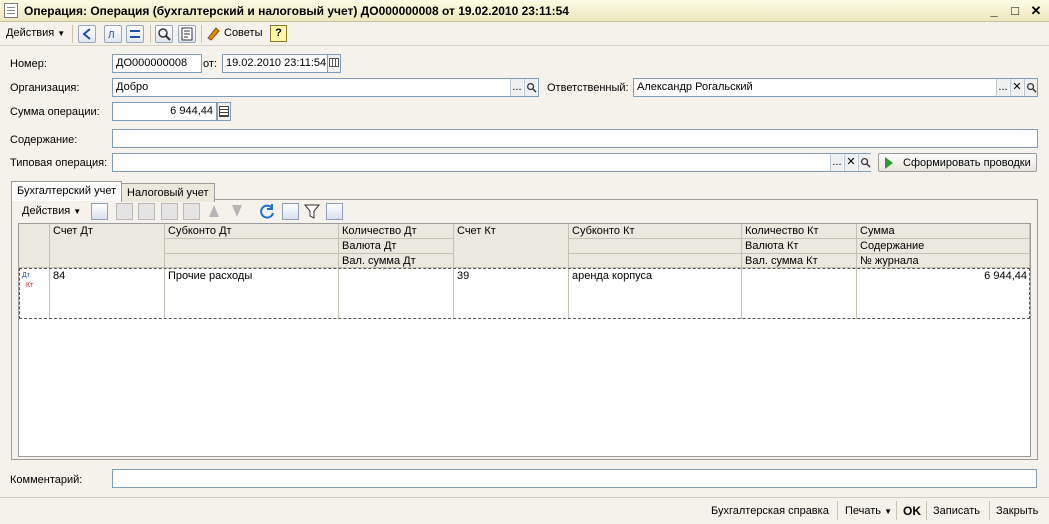  What do you see at coordinates (237, 211) in the screenshot?
I see `move-down-icon` at bounding box center [237, 211].